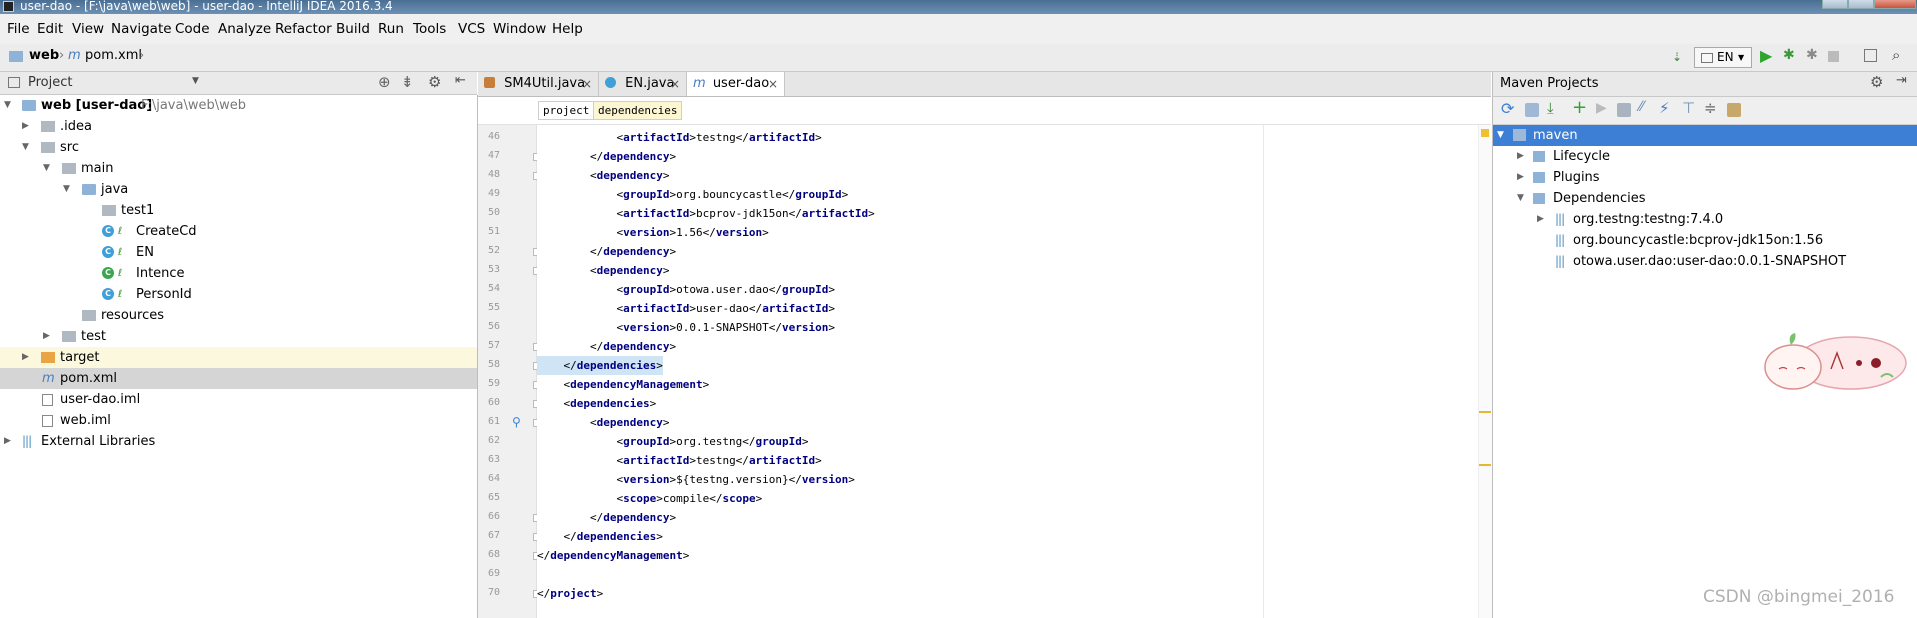  I want to click on minimize-button, so click(1835, 4).